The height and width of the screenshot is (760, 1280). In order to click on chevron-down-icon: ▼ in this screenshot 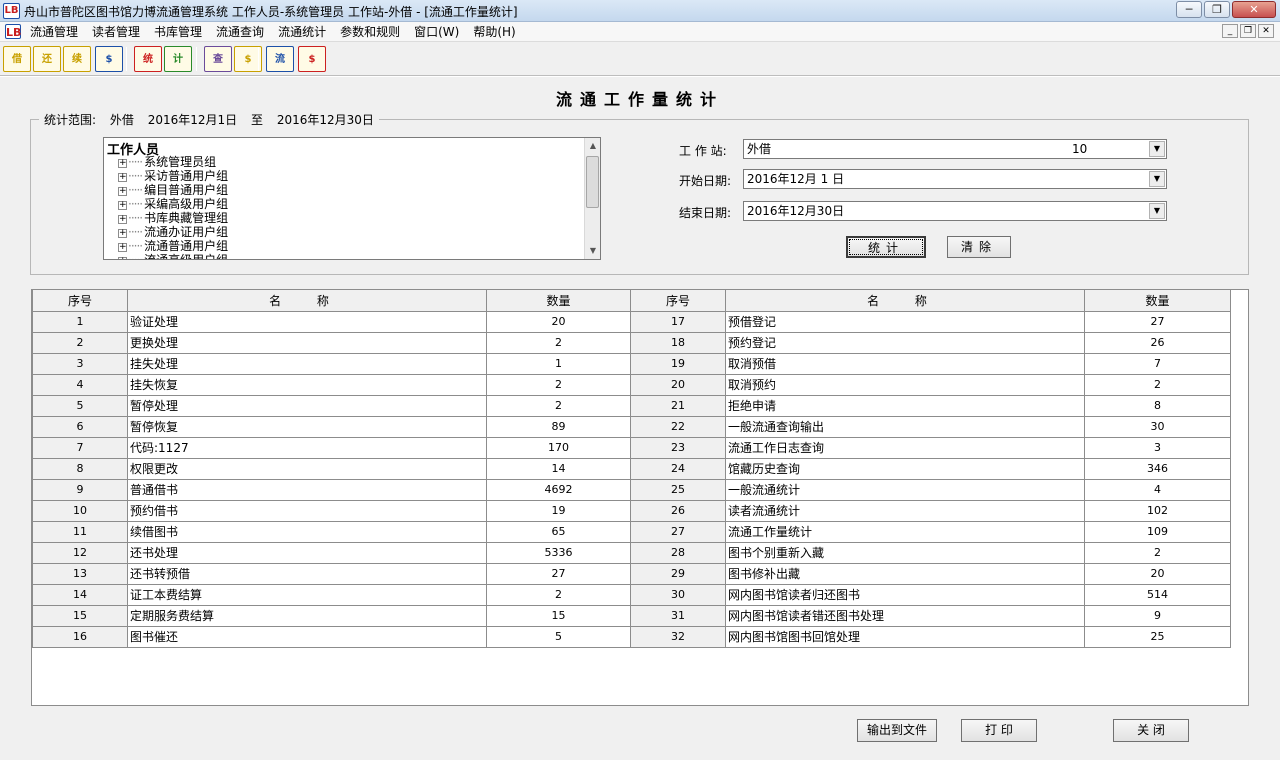, I will do `click(1157, 211)`.